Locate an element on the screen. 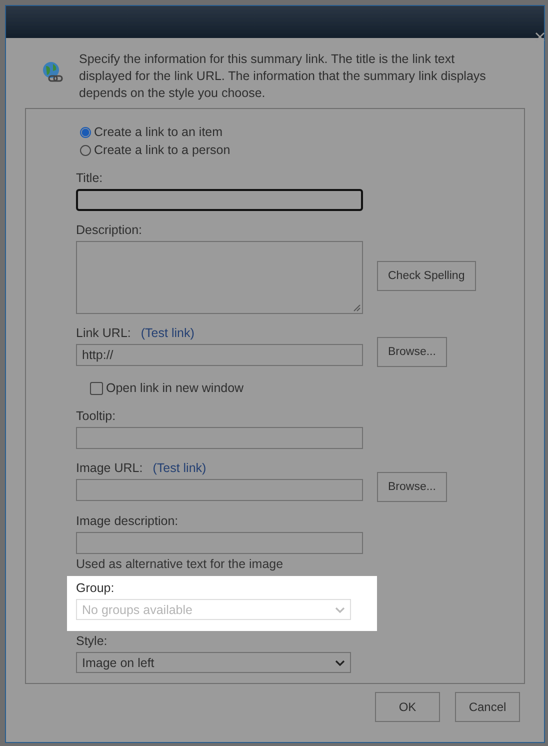  field-label: Group: is located at coordinates (95, 588).